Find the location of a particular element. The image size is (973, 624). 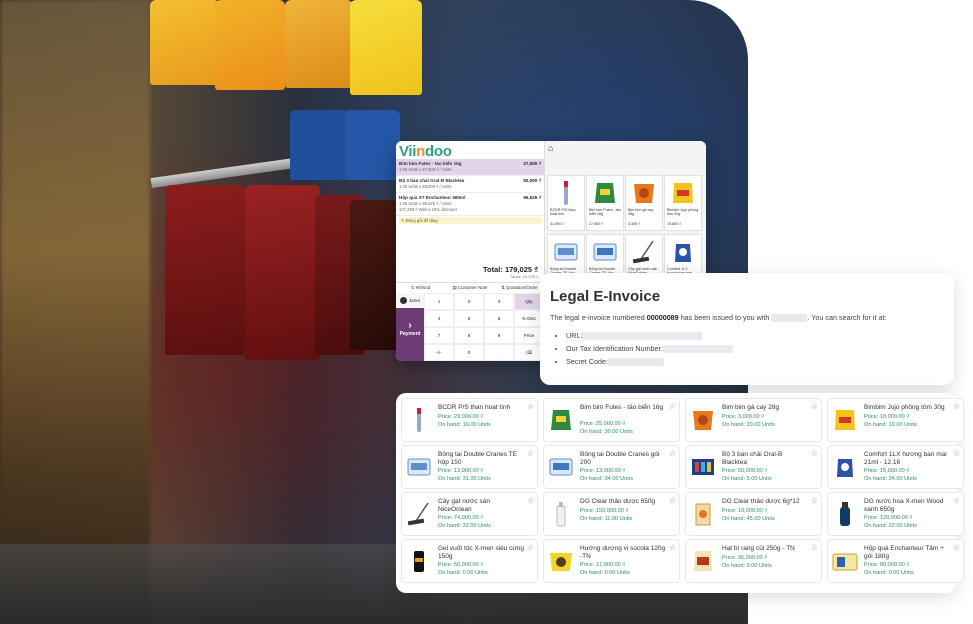

product-price: Price: 3,000.00 ₫ is located at coordinates (743, 417).